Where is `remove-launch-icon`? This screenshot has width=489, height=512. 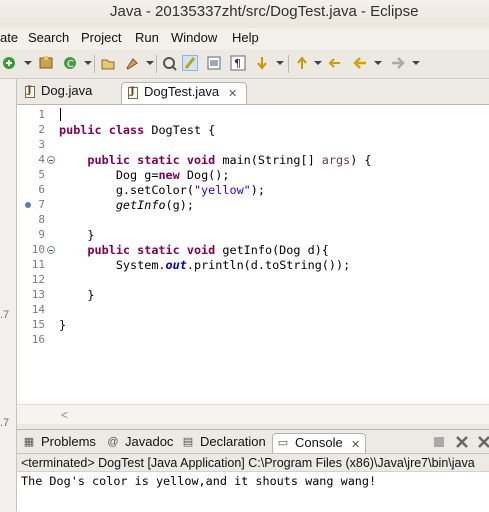 remove-launch-icon is located at coordinates (461, 441).